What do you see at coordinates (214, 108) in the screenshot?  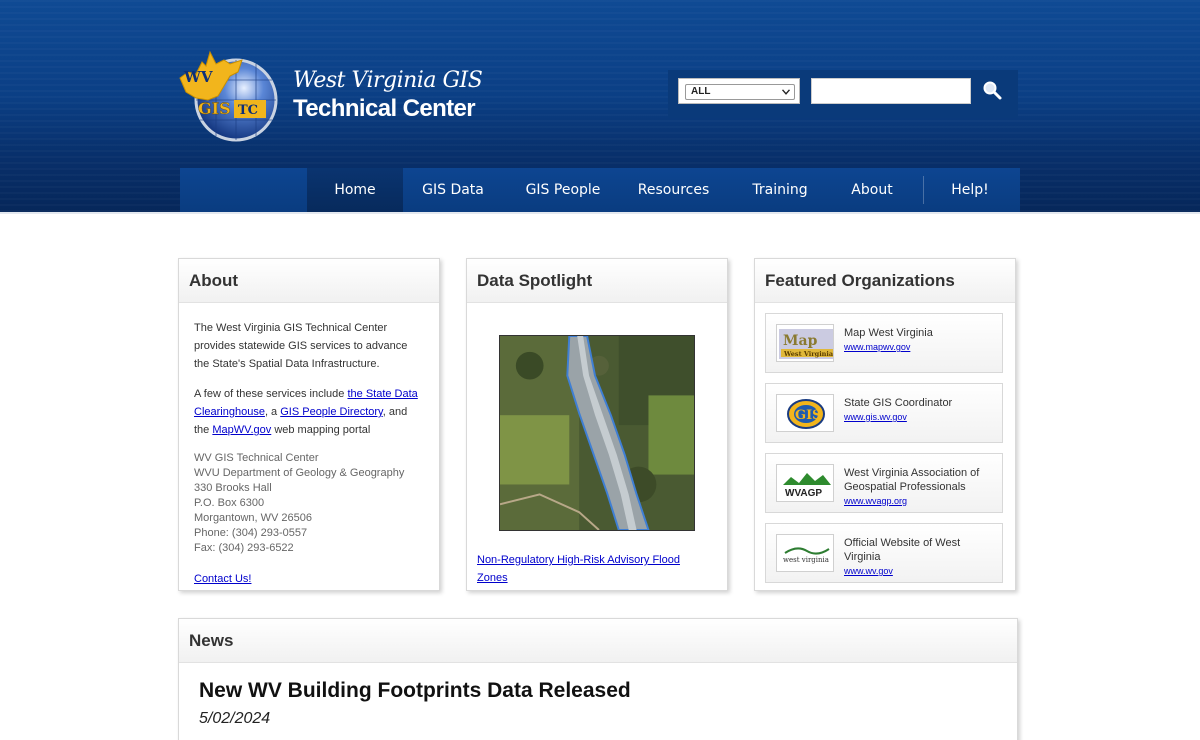 I see `logo-gis-text: GIS` at bounding box center [214, 108].